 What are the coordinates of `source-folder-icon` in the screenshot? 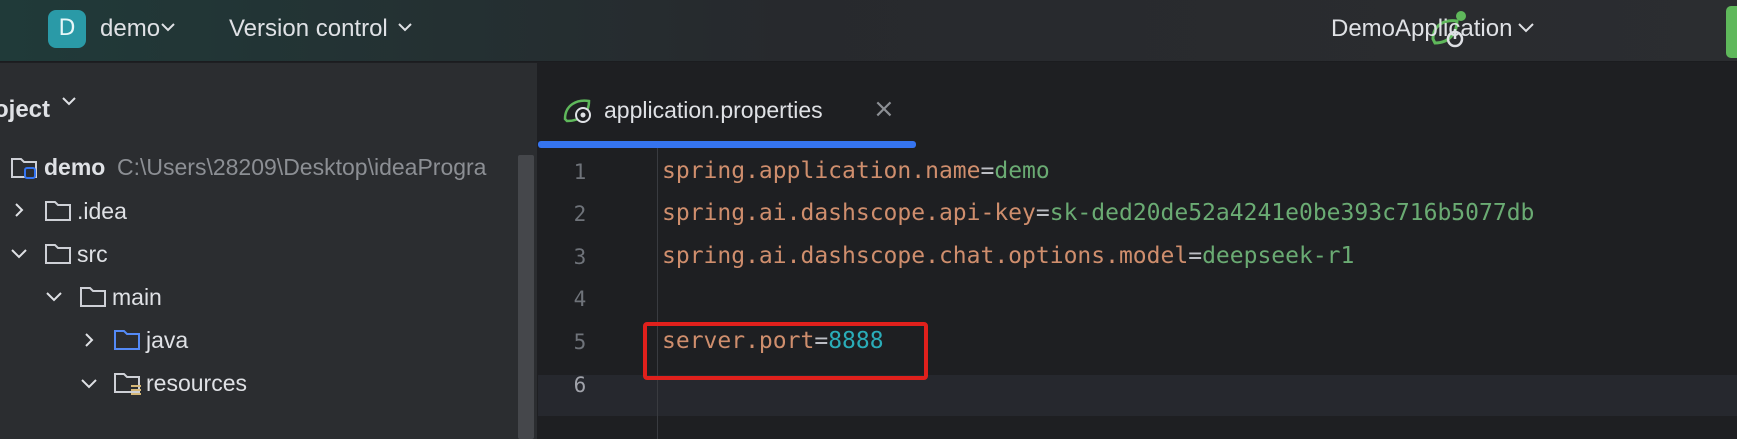 It's located at (127, 340).